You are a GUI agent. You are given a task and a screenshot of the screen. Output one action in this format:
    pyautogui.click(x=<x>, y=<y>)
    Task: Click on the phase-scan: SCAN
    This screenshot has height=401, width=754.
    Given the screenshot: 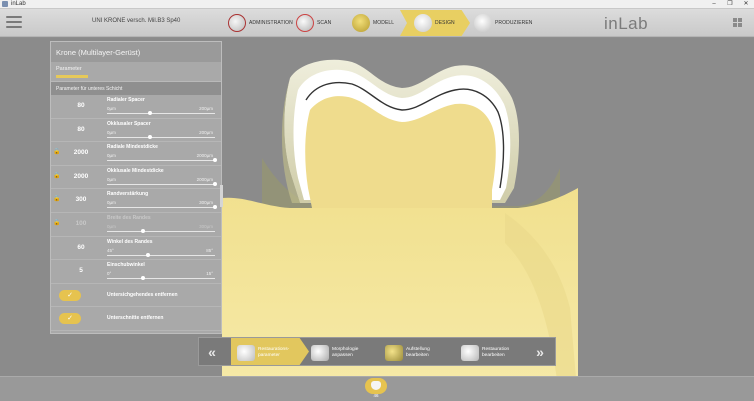 What is the action you would take?
    pyautogui.click(x=313, y=23)
    